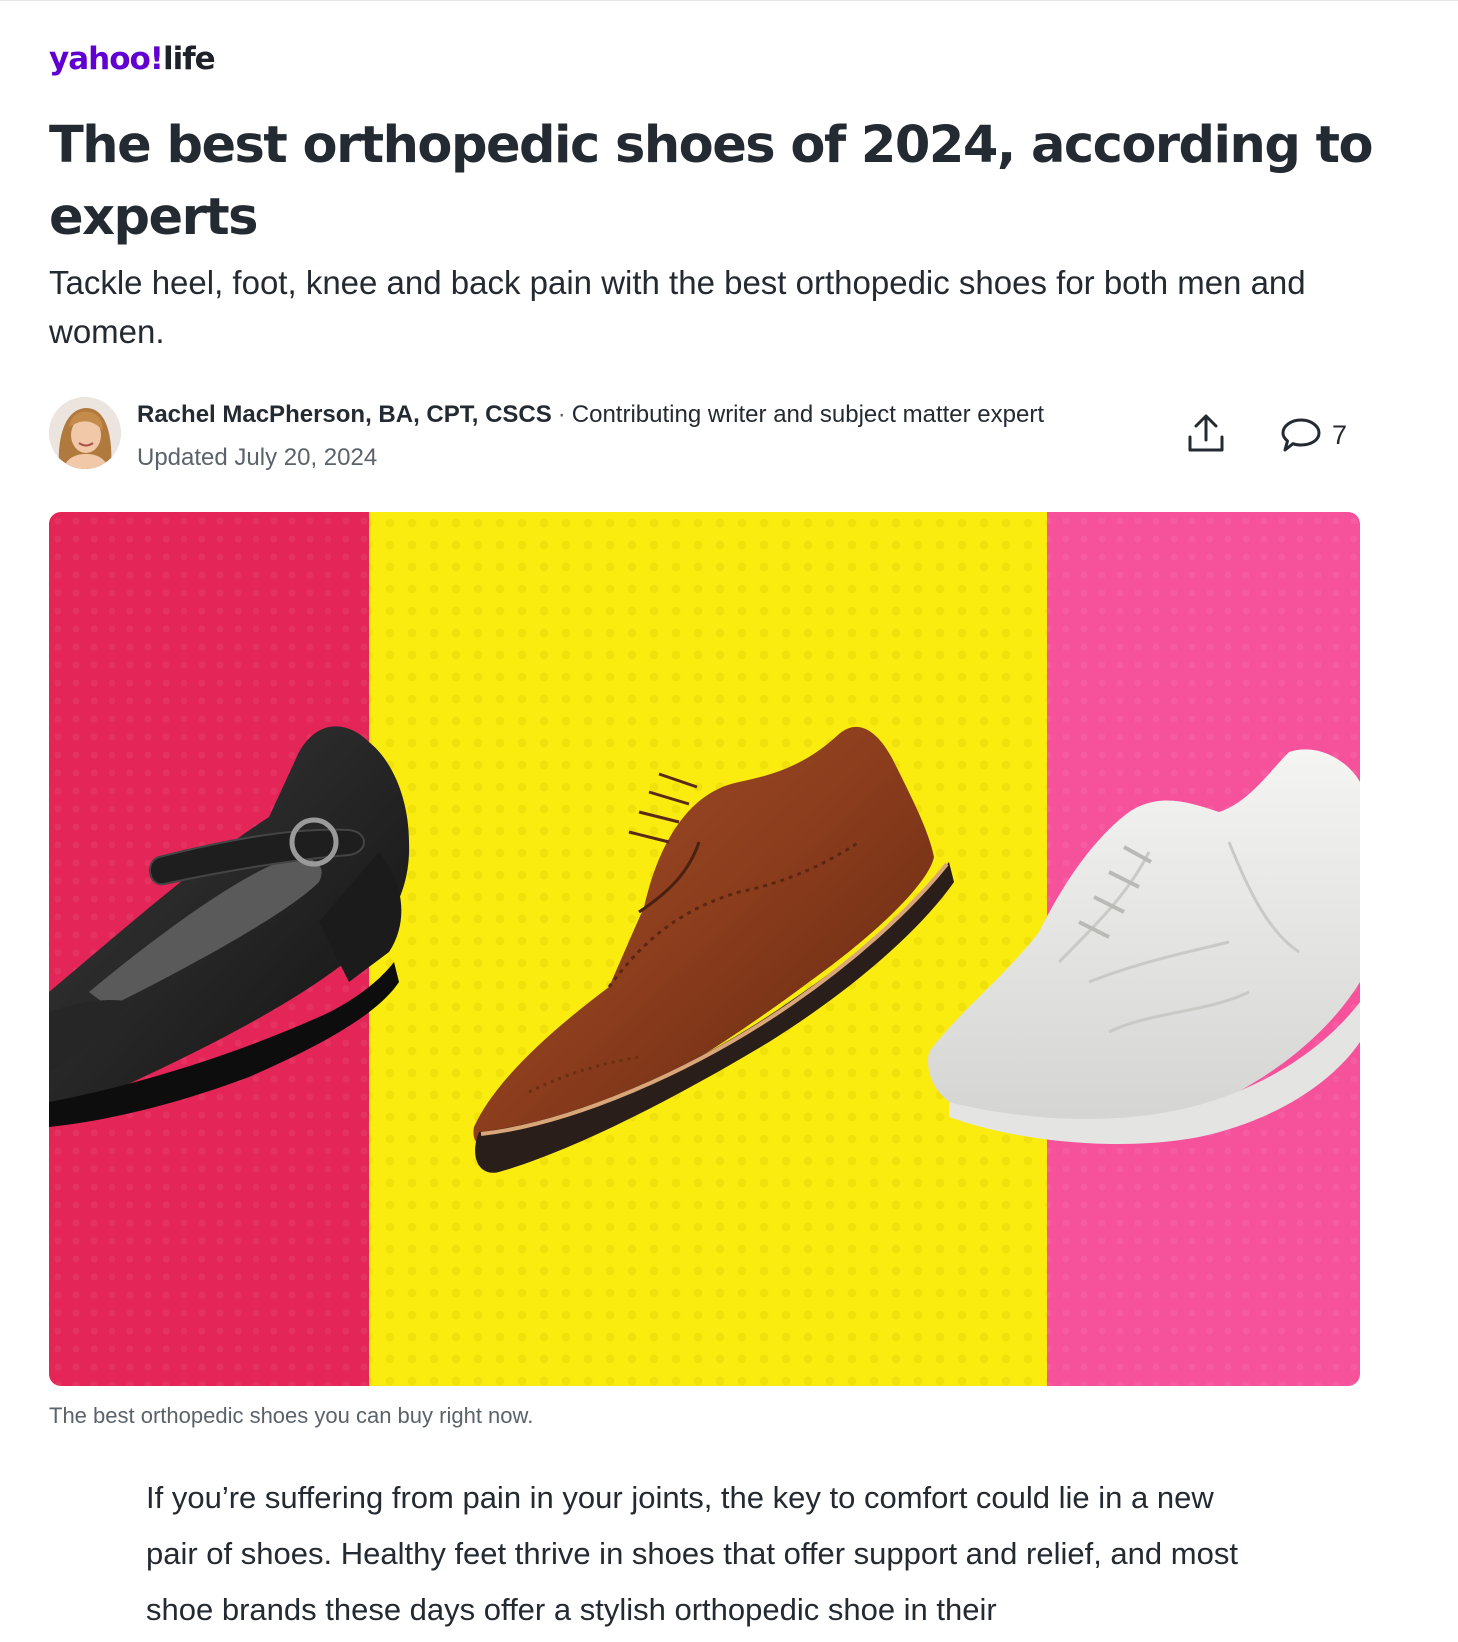 This screenshot has height=1642, width=1458. Describe the element at coordinates (189, 59) in the screenshot. I see `logo-life: life` at that location.